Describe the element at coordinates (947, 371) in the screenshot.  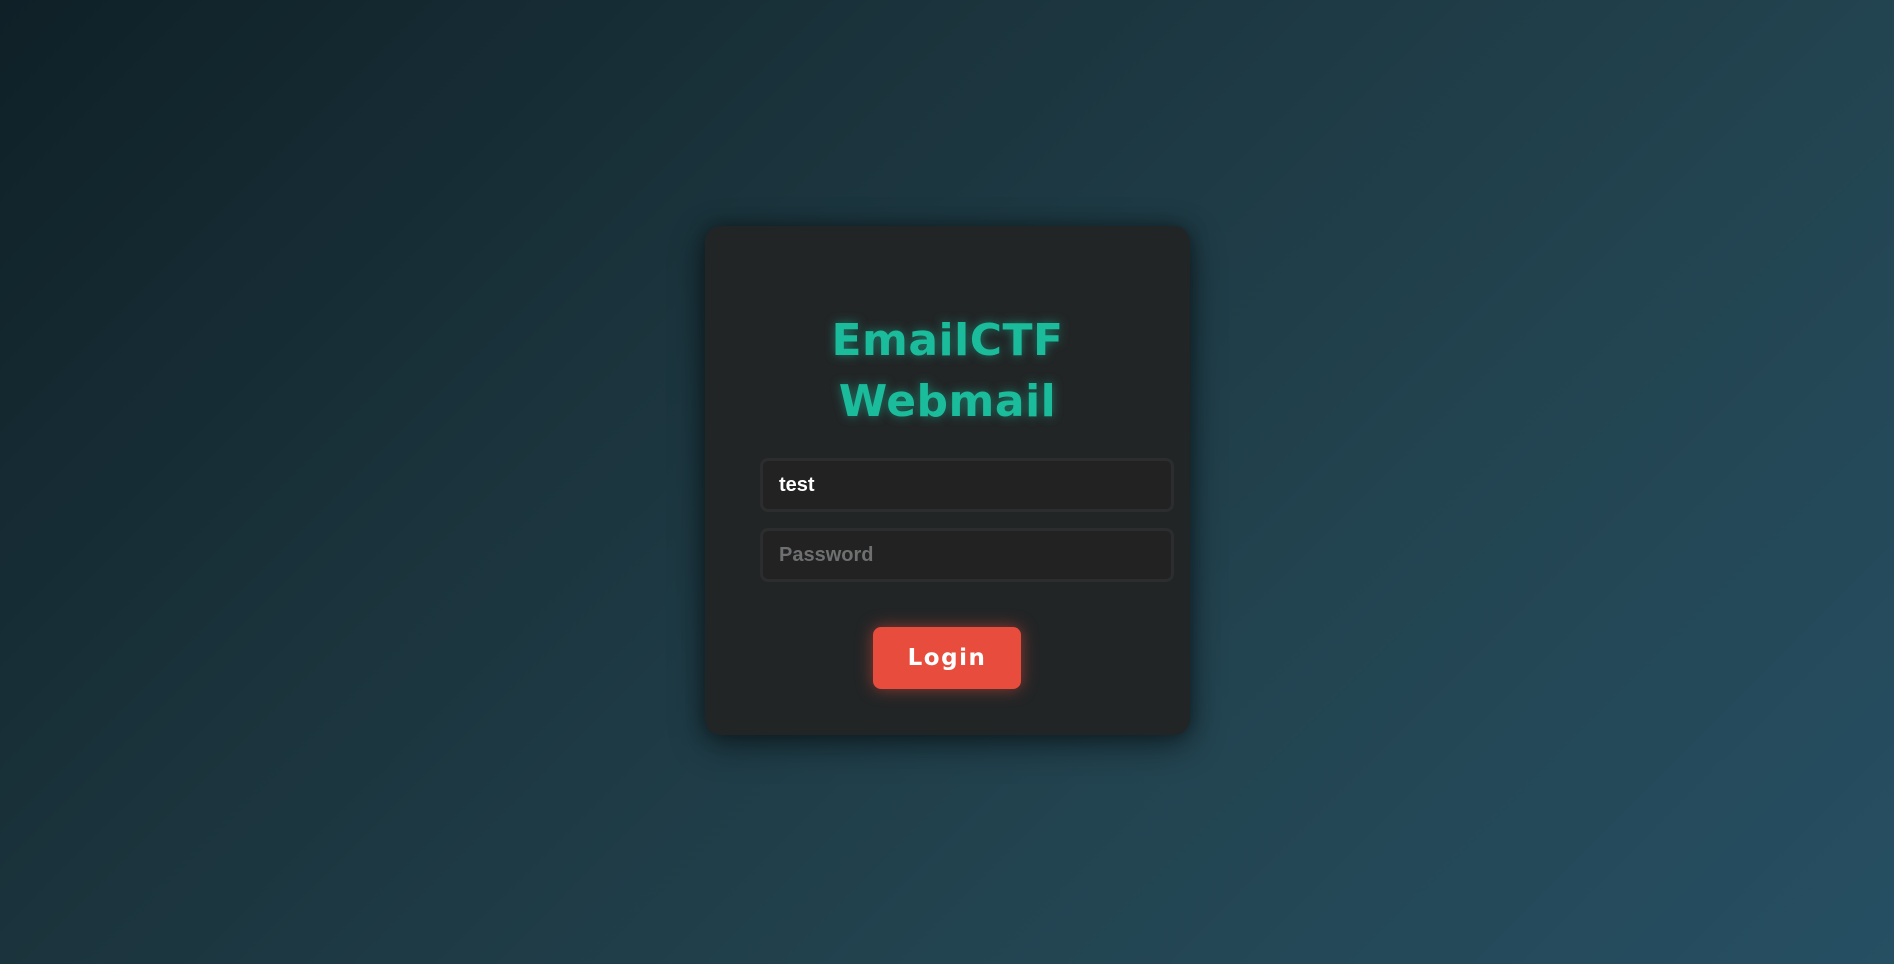
I see `app-title: EmailCTF Webmail` at that location.